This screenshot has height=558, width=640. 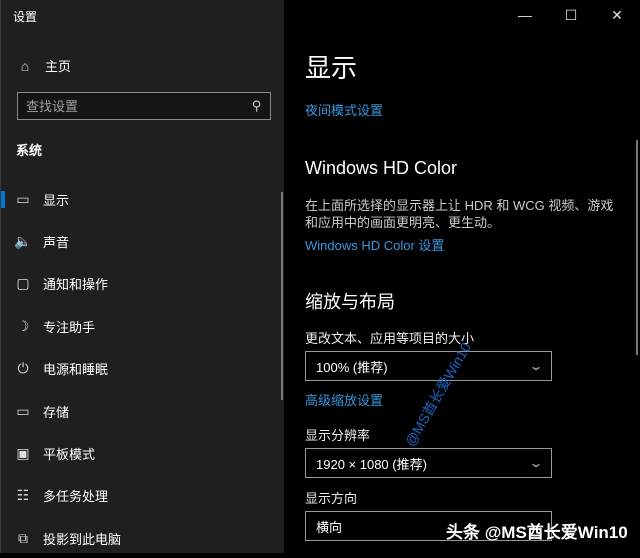 What do you see at coordinates (82, 539) in the screenshot?
I see `sidebar-item-label: 投影到此电脑` at bounding box center [82, 539].